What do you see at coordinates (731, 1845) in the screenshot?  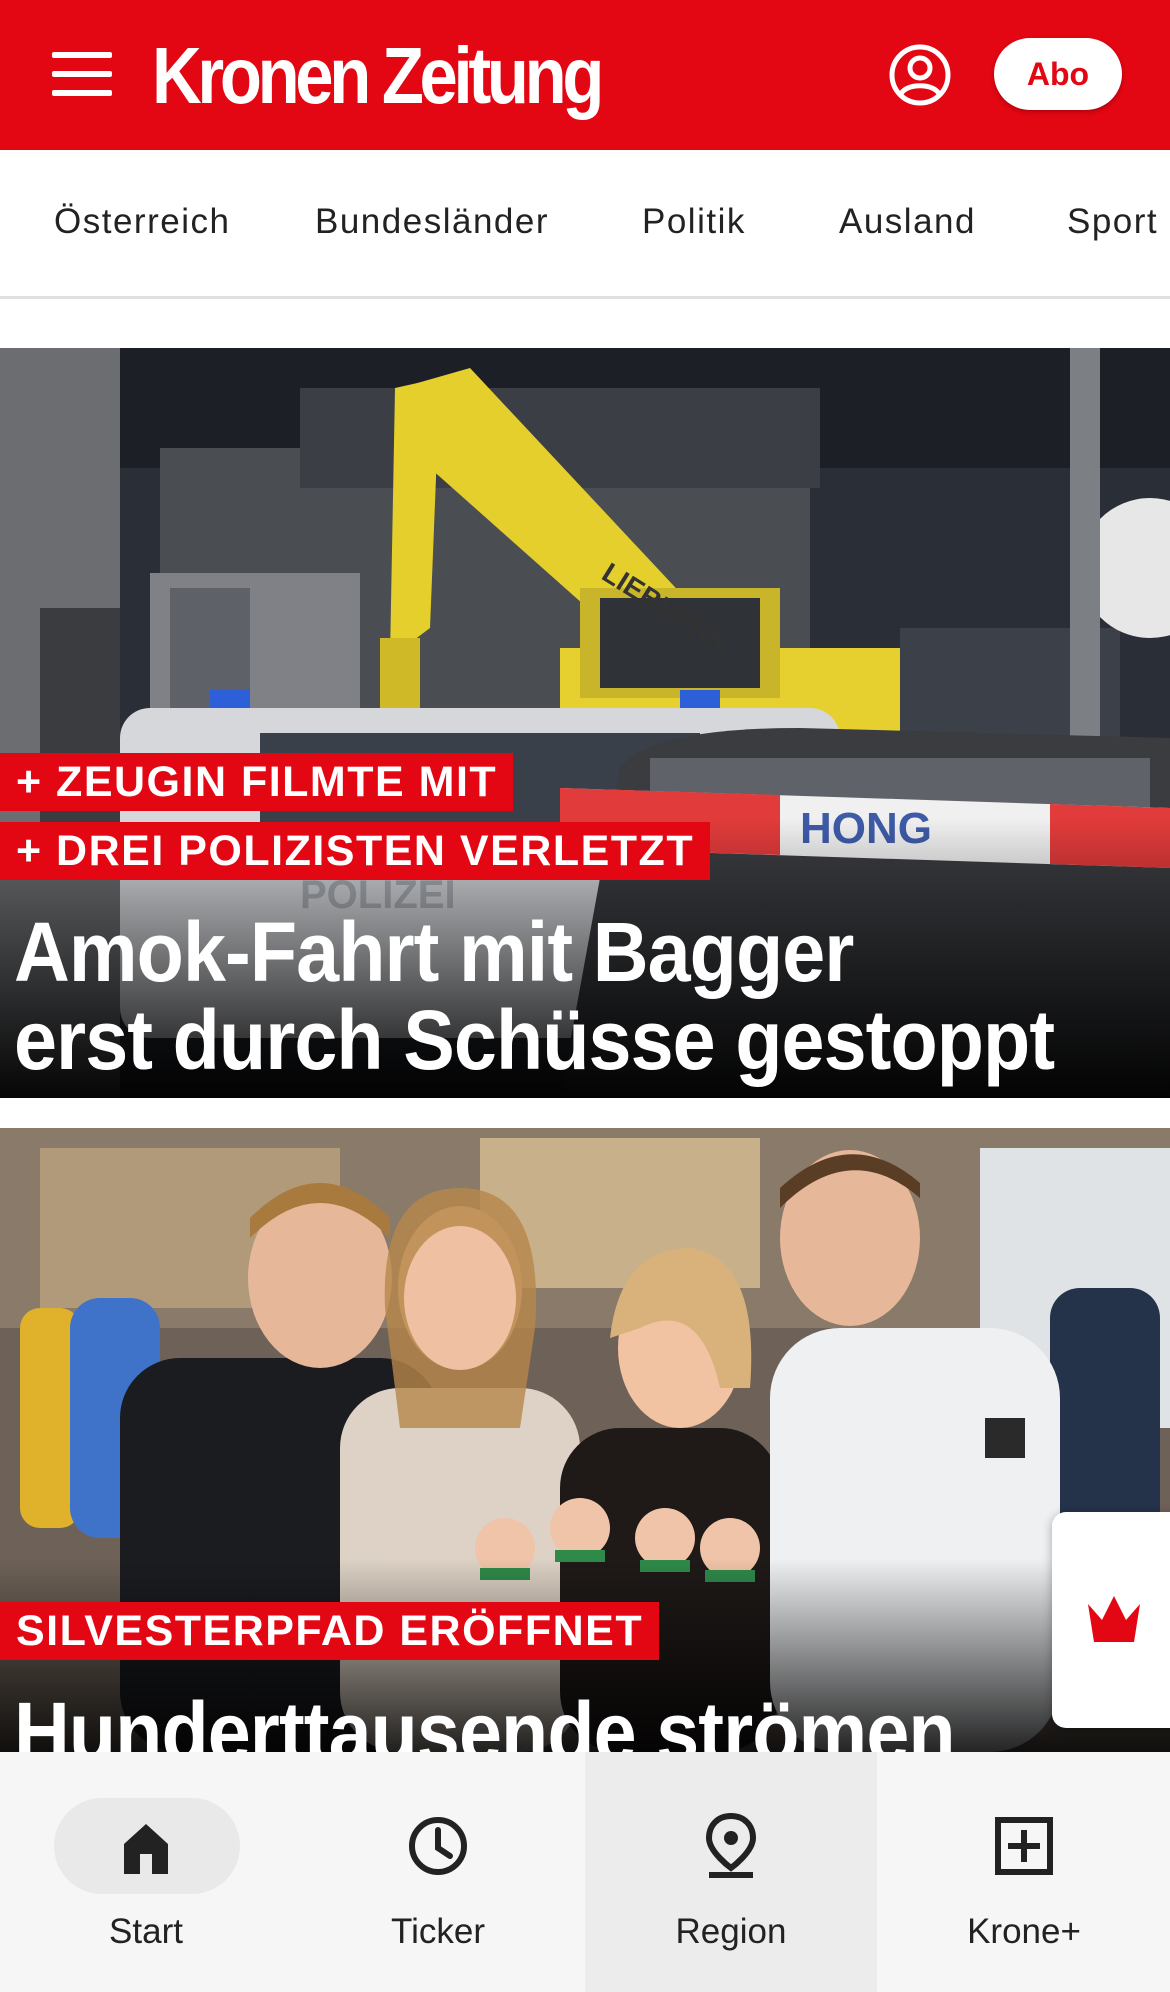 I see `location-pin-icon` at bounding box center [731, 1845].